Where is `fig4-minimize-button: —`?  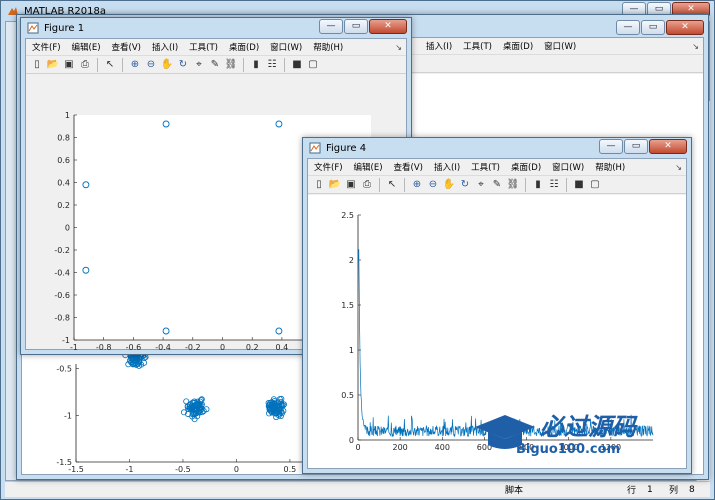 fig4-minimize-button: — is located at coordinates (611, 146).